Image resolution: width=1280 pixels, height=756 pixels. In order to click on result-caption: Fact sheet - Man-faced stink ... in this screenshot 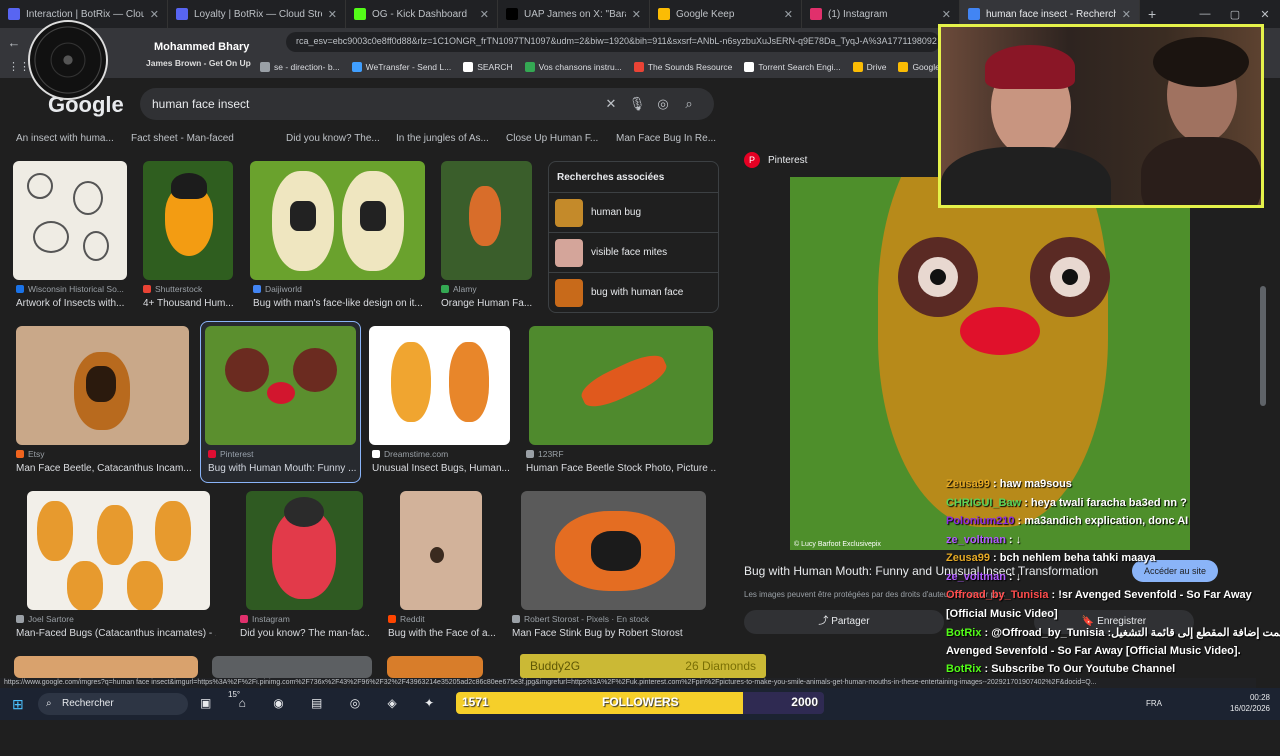, I will do `click(183, 138)`.